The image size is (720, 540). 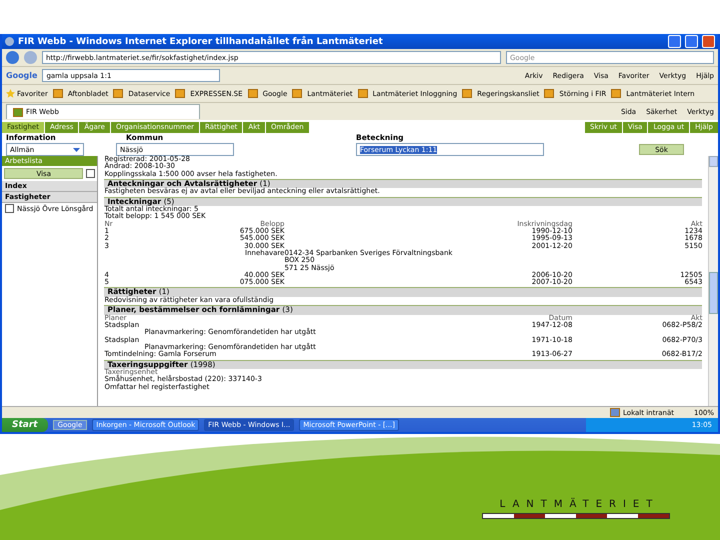 What do you see at coordinates (713, 281) in the screenshot?
I see `scrollbar` at bounding box center [713, 281].